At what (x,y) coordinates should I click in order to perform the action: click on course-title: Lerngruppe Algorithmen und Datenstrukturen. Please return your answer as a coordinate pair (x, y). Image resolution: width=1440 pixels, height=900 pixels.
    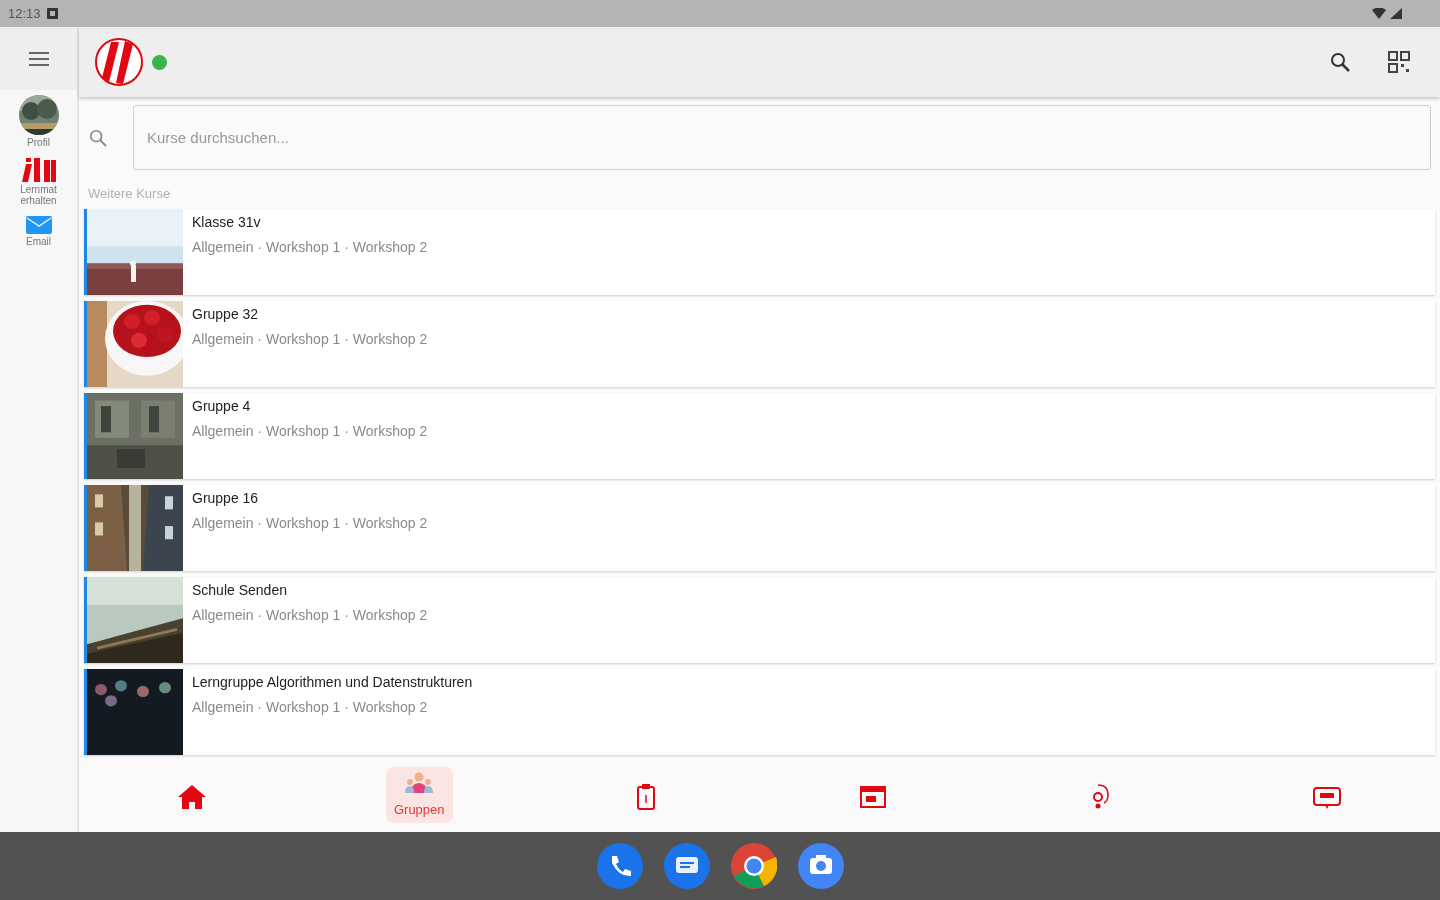
    Looking at the image, I should click on (332, 681).